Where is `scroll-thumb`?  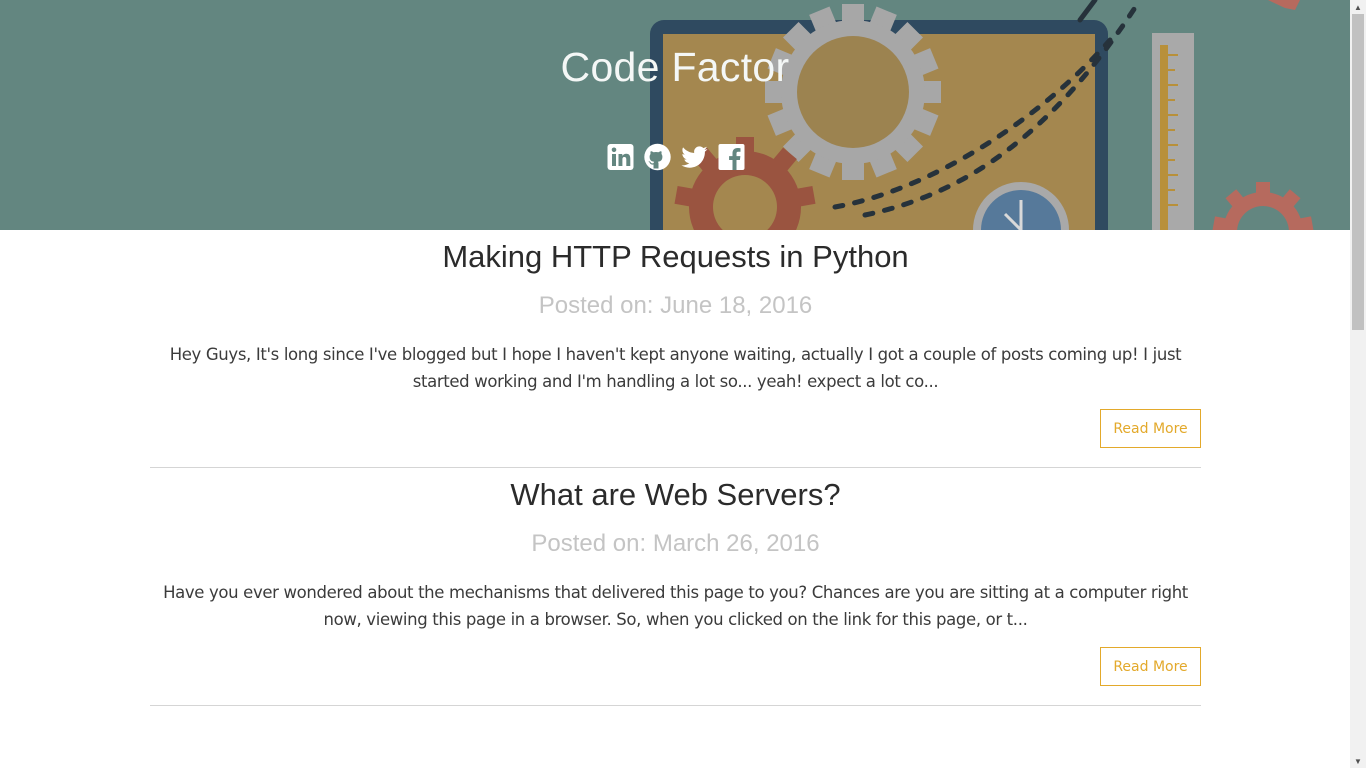 scroll-thumb is located at coordinates (1358, 172).